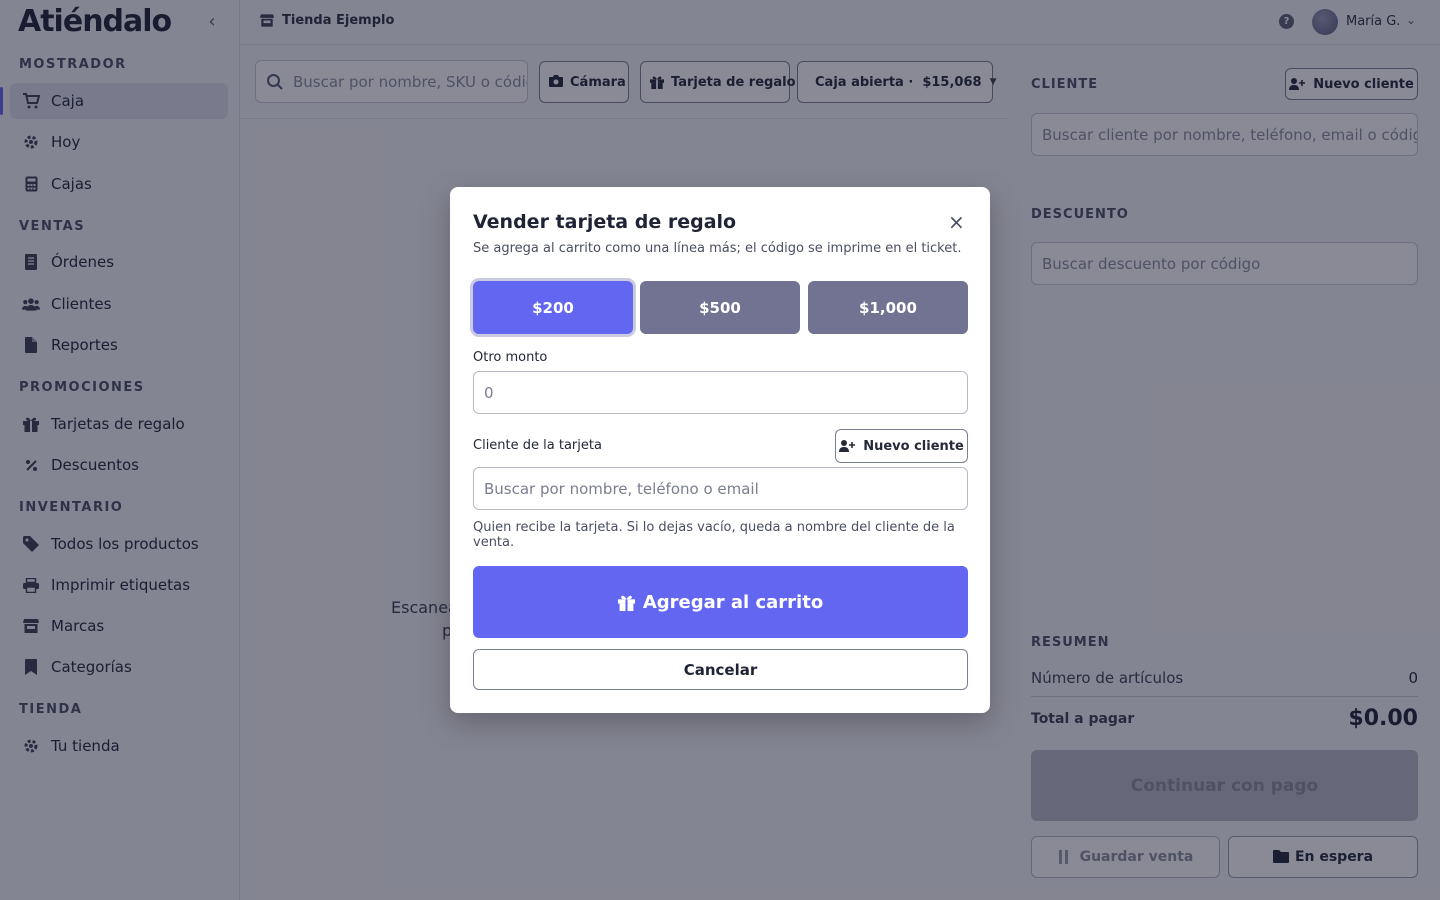 The width and height of the screenshot is (1440, 900). What do you see at coordinates (605, 222) in the screenshot?
I see `modal-title: Vender tarjeta de regalo` at bounding box center [605, 222].